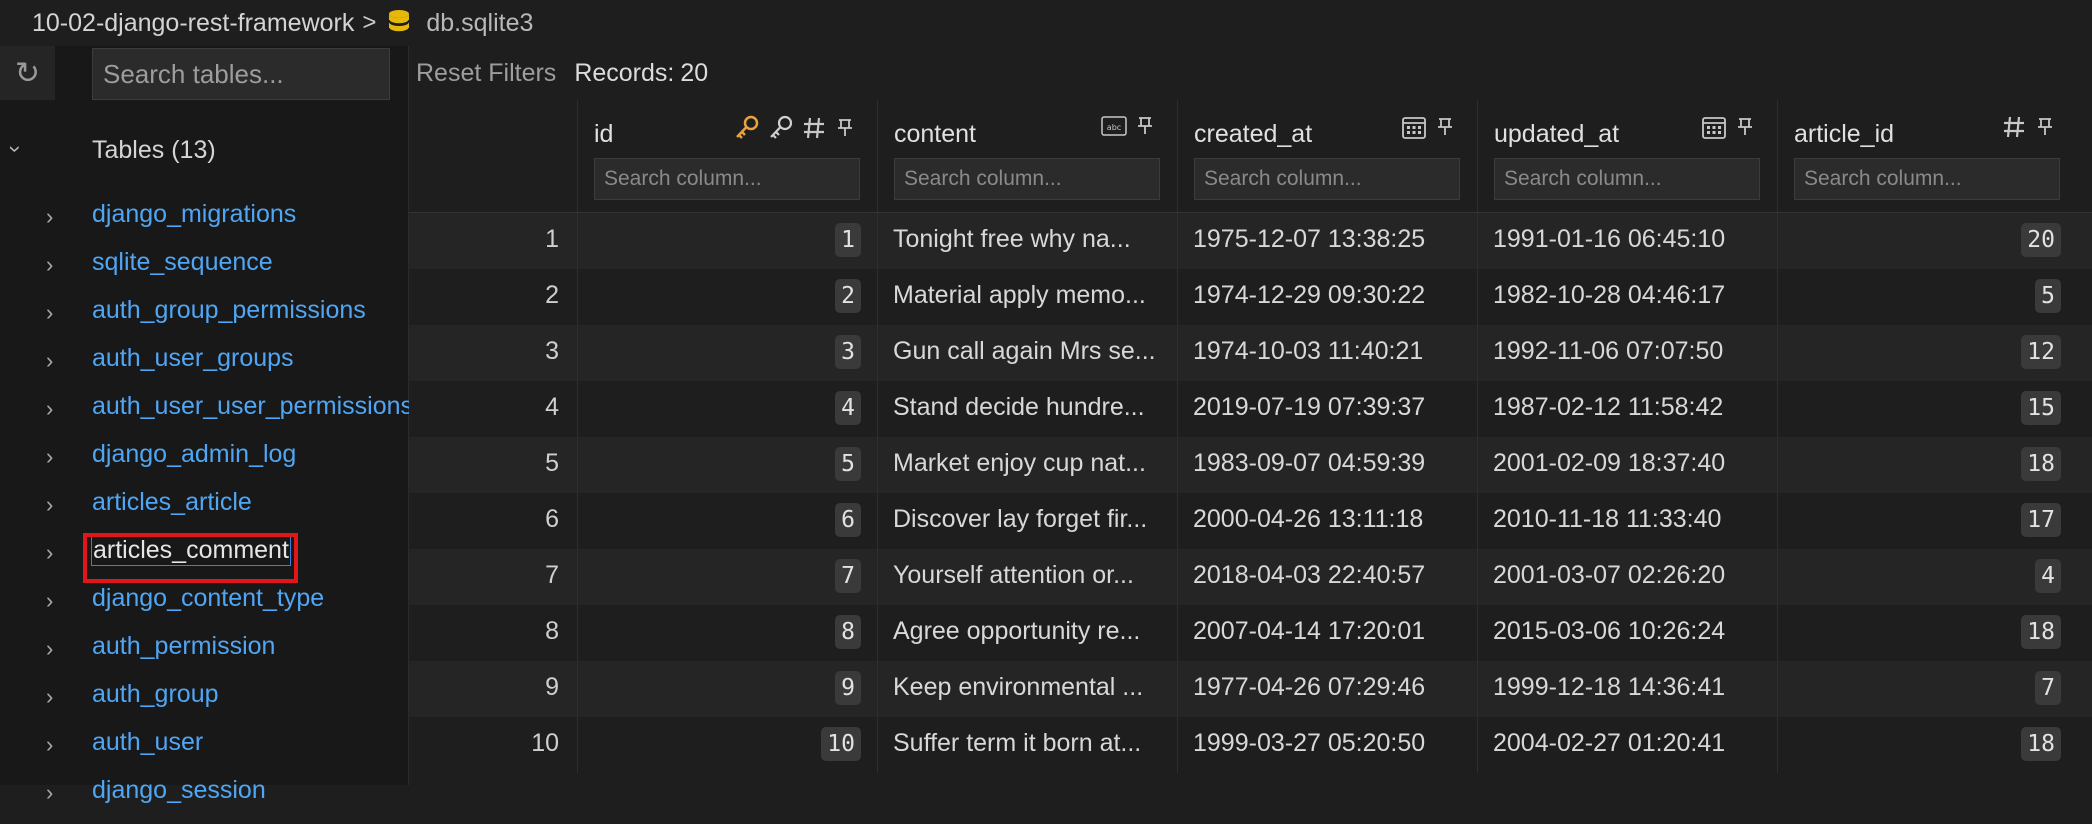 This screenshot has width=2092, height=824. Describe the element at coordinates (1309, 575) in the screenshot. I see `cell-created-at: 2018-04-03 22:40:57` at that location.